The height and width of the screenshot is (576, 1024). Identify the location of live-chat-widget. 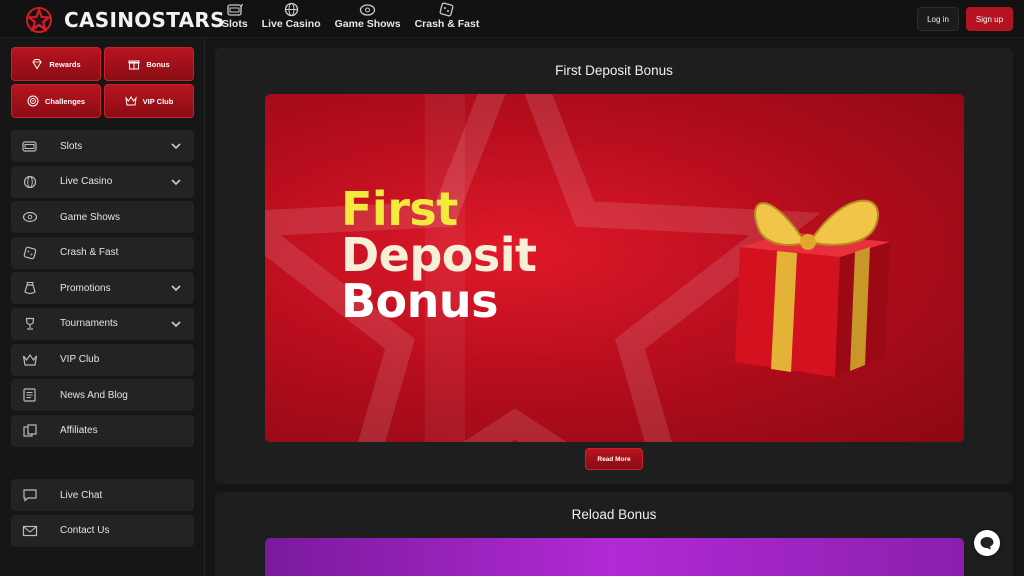
(987, 543).